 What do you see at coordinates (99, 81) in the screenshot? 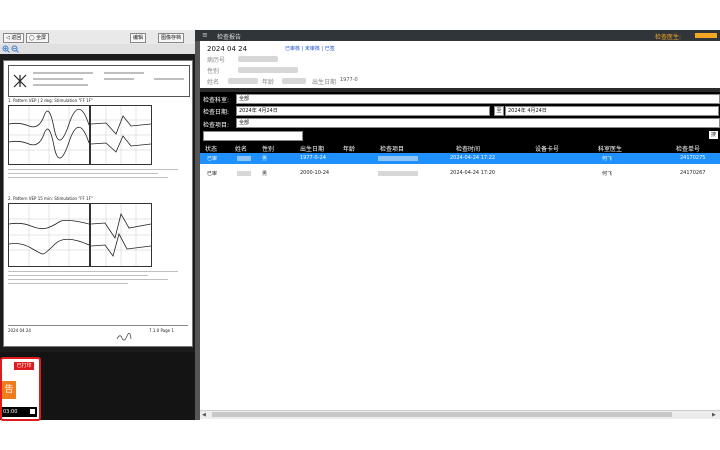
I see `report-header` at bounding box center [99, 81].